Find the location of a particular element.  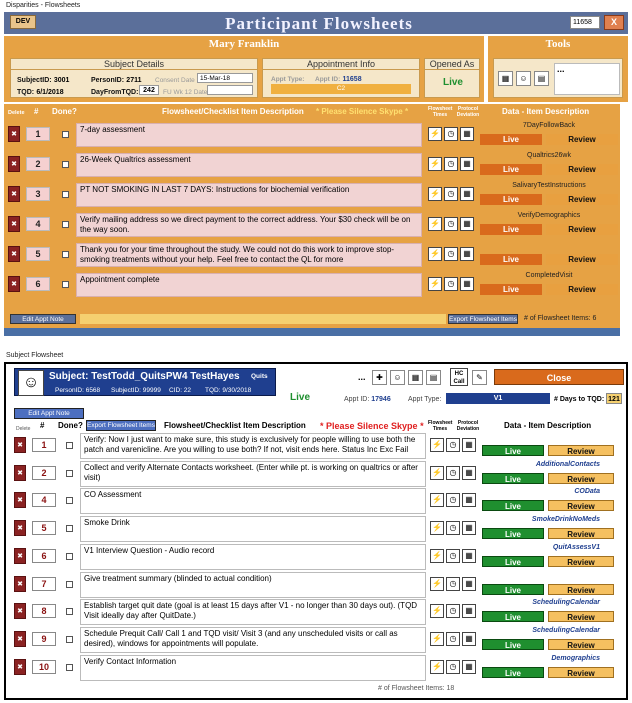

consent-date-field: 15-Mar-18 is located at coordinates (225, 78).